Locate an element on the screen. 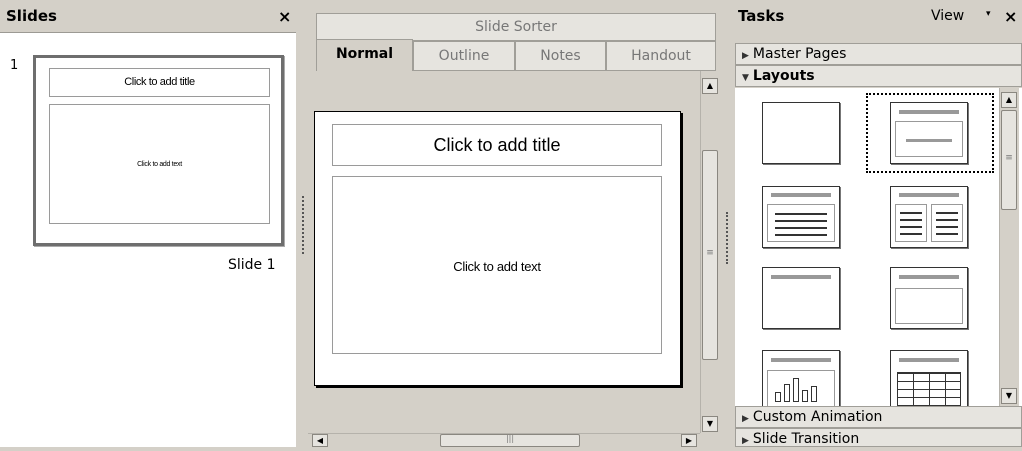  thumbnail-body-placeholder: Click to add text is located at coordinates (159, 164).